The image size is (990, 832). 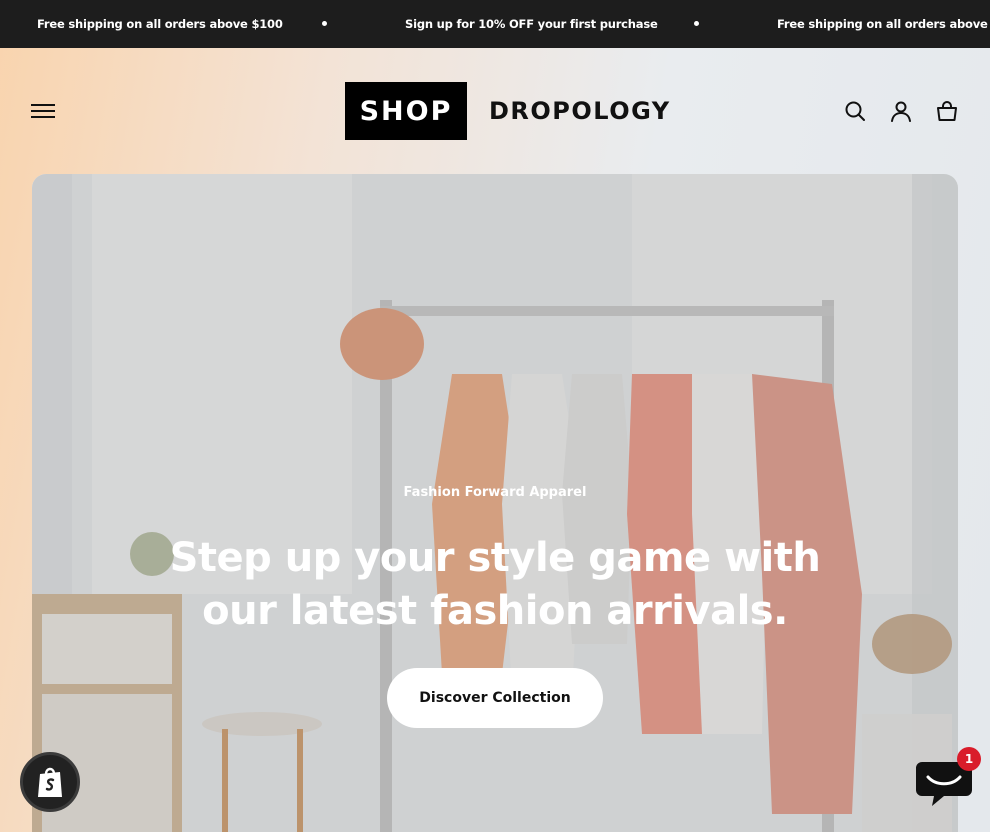 I want to click on chat-unread-badge: 1, so click(x=969, y=759).